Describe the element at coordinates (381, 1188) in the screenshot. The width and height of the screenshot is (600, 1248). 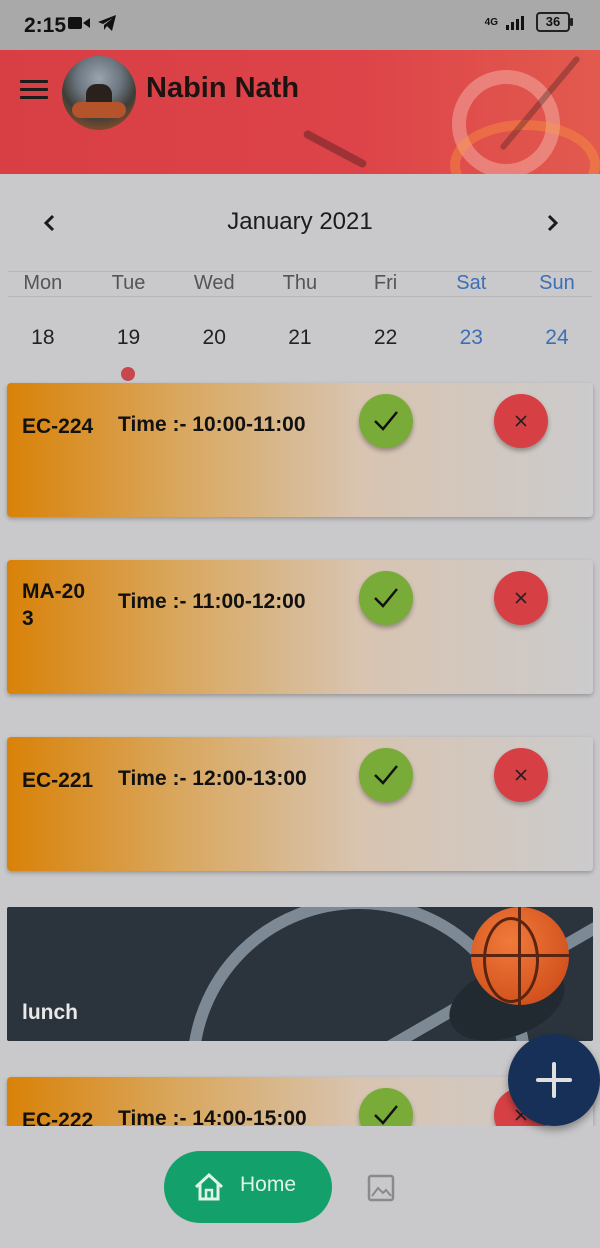
I see `image-icon` at that location.